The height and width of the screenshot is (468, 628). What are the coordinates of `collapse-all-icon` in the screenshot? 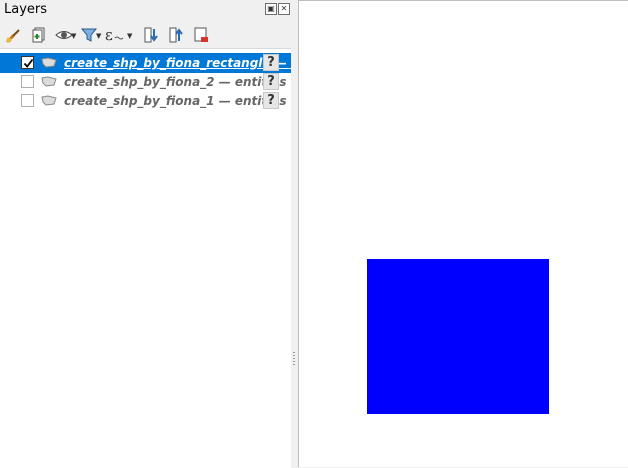 It's located at (176, 35).